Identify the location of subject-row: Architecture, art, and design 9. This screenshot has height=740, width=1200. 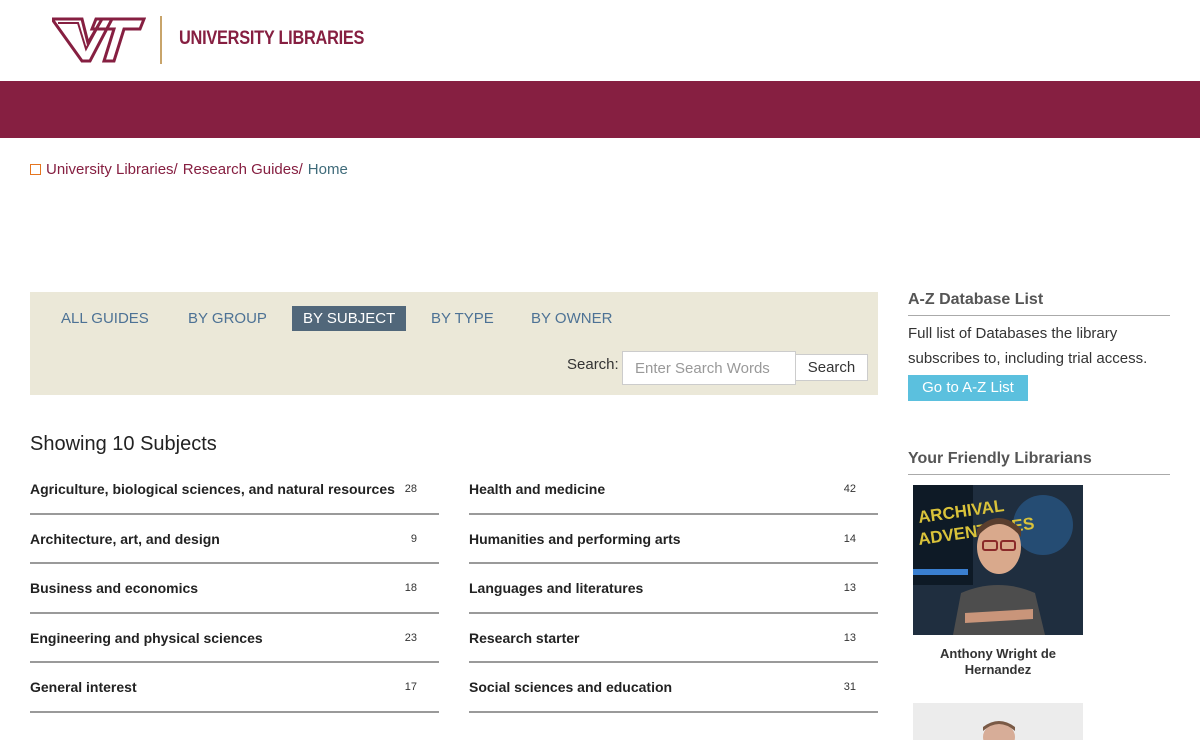
(234, 540).